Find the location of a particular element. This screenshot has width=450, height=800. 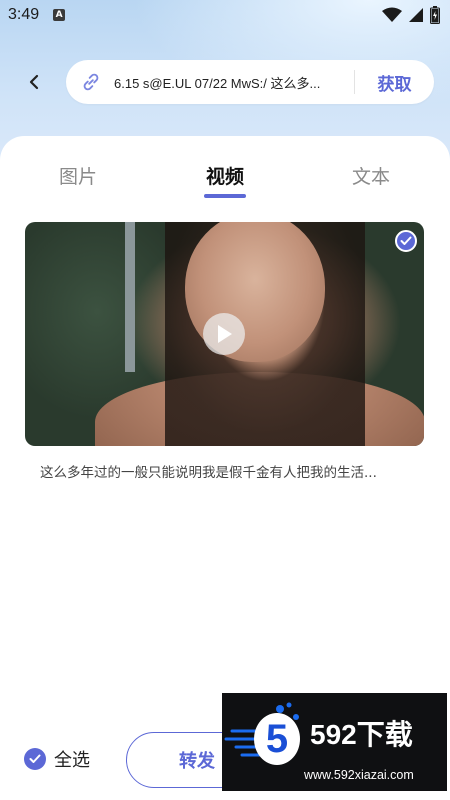

select-all-checkbox is located at coordinates (35, 759).